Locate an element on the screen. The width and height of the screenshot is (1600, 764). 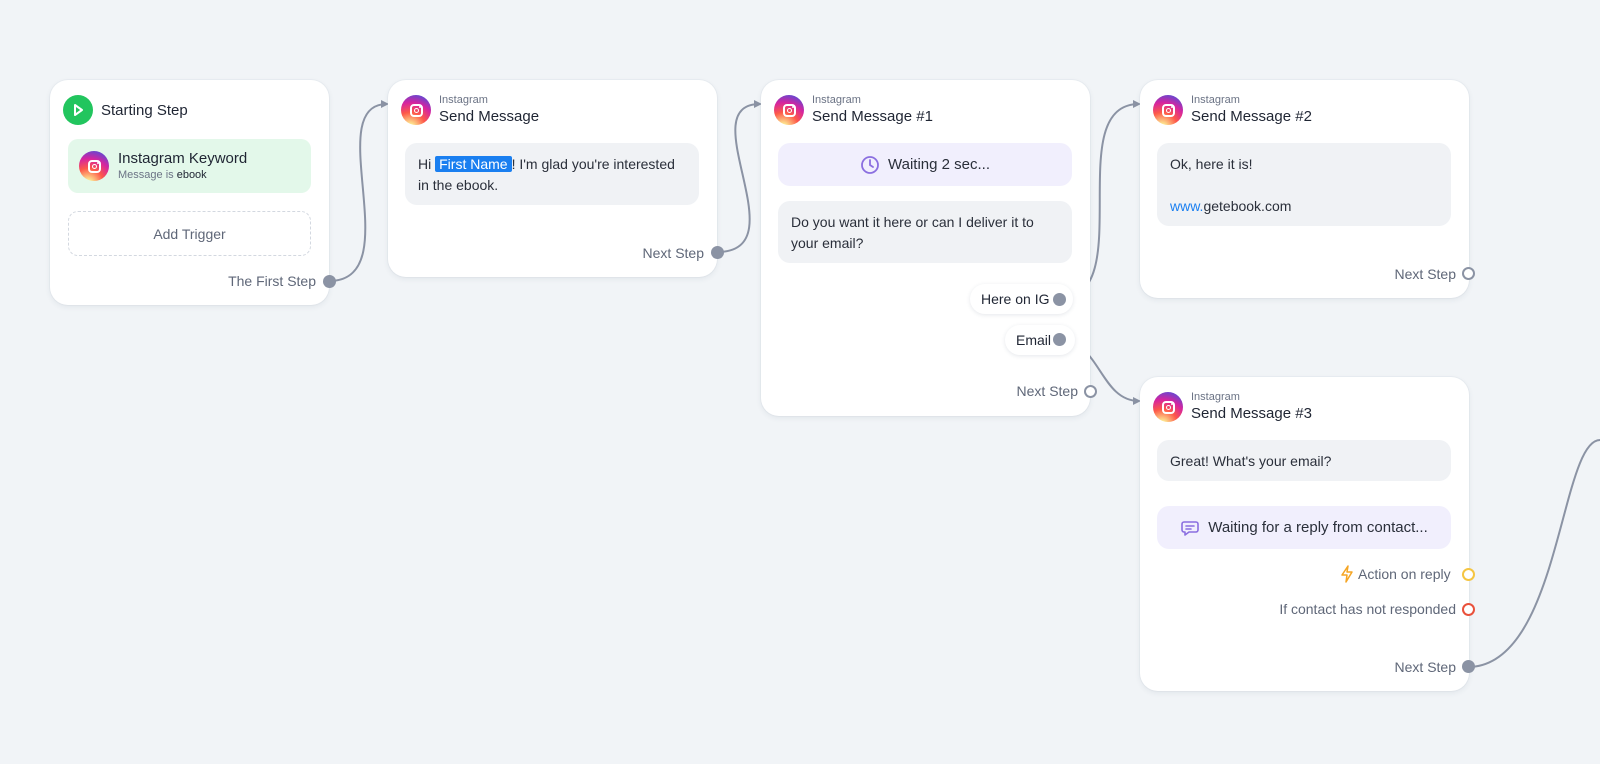
send-message-header: Instagram Send Message is located at coordinates (470, 110).